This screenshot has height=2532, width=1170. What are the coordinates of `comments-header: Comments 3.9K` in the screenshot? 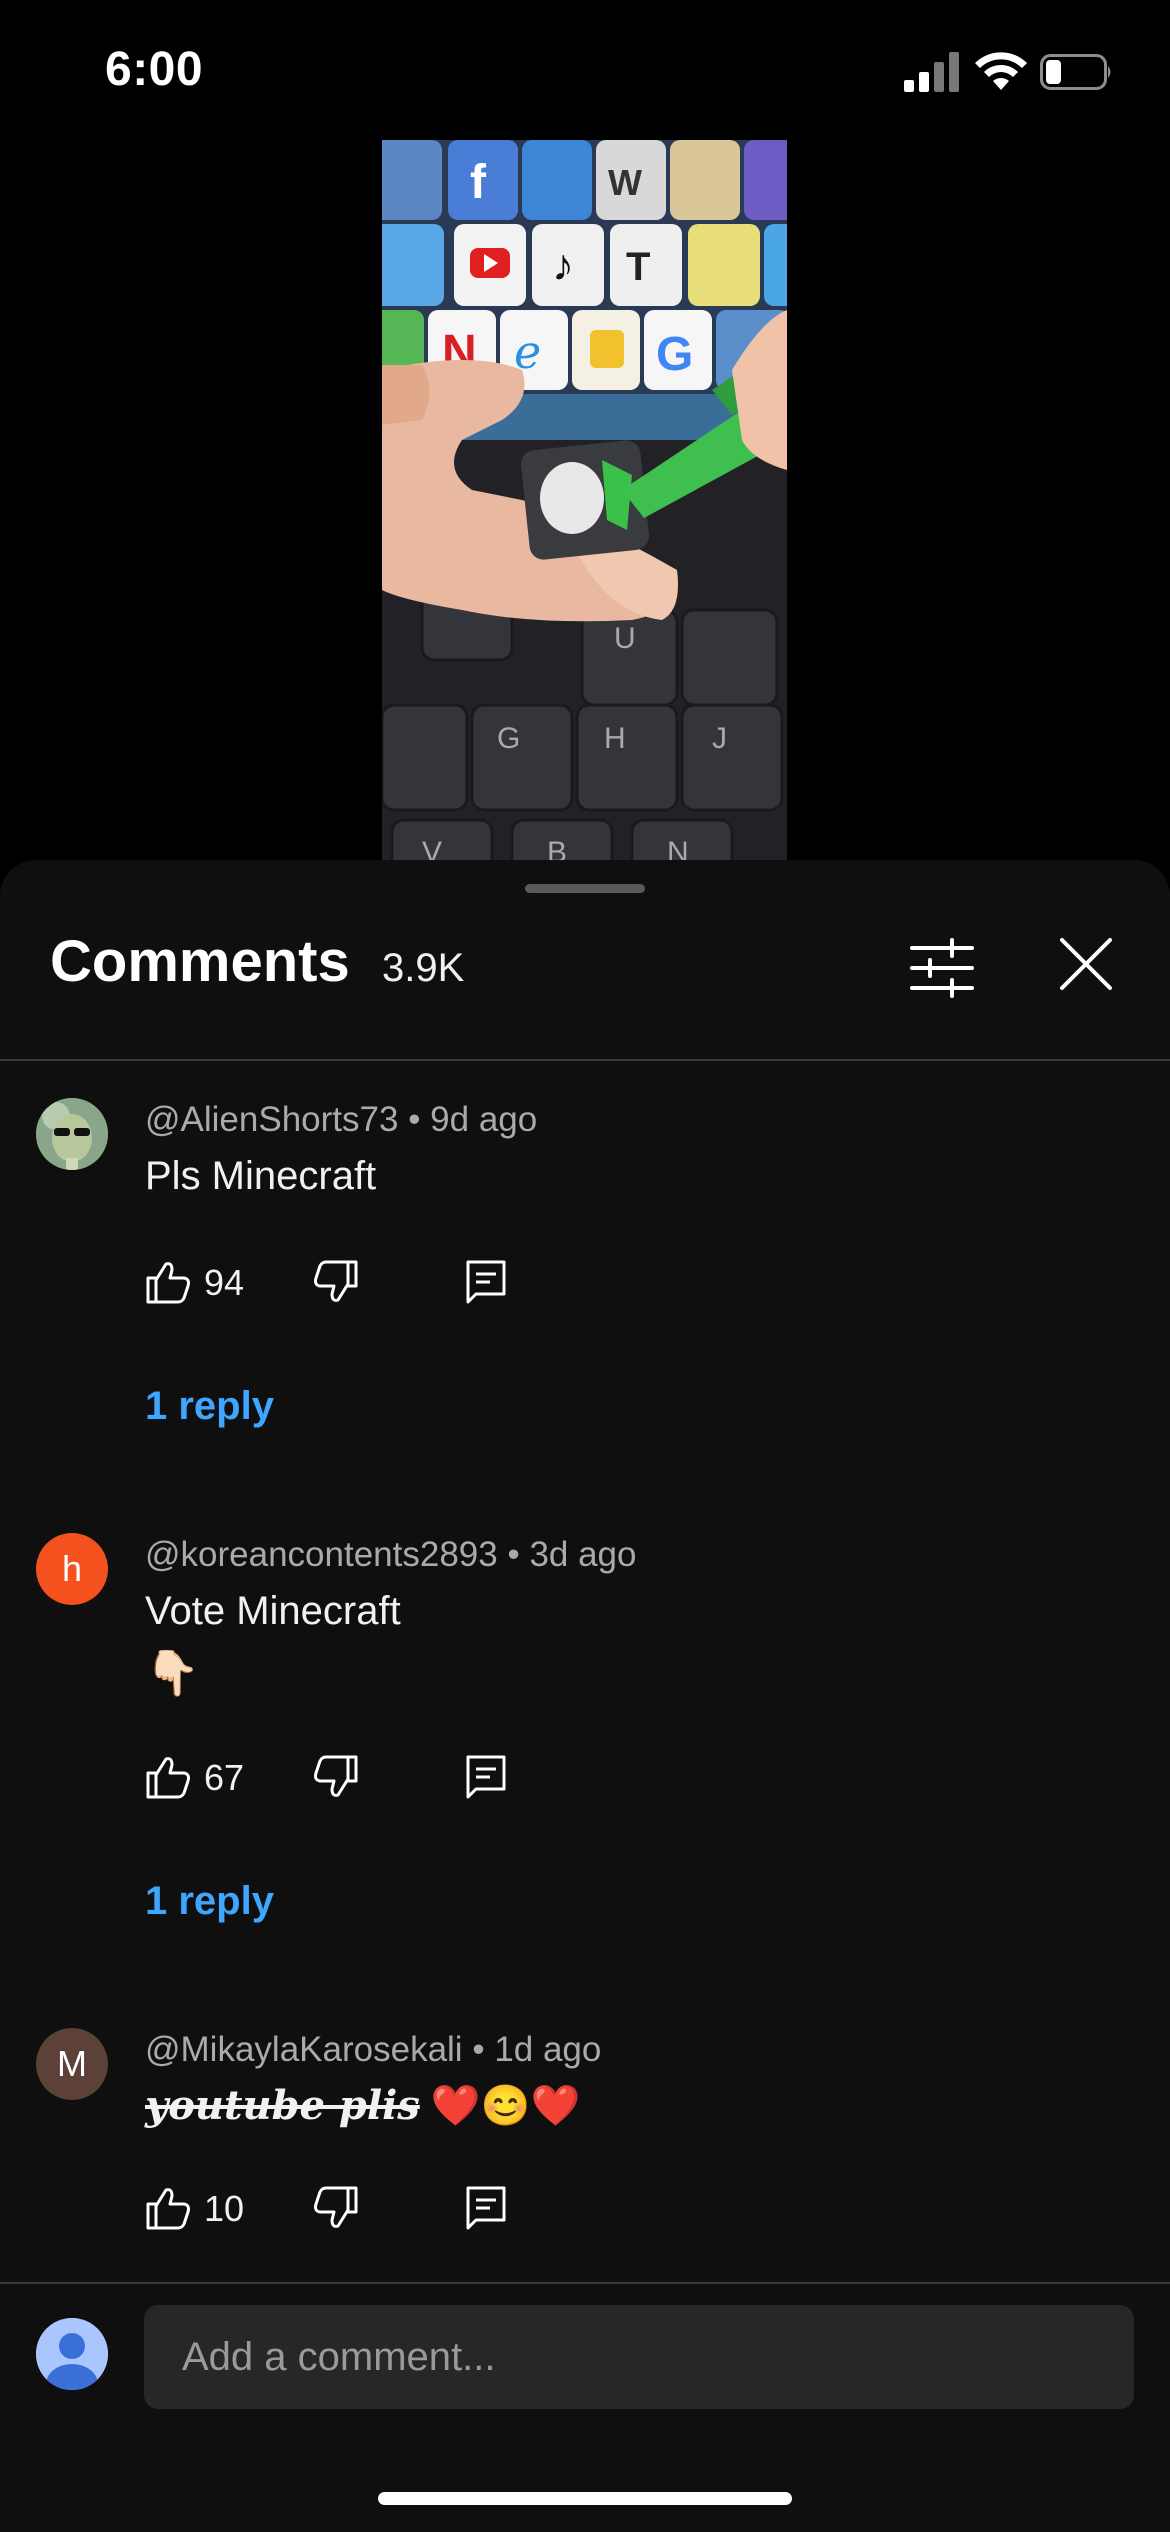 It's located at (585, 970).